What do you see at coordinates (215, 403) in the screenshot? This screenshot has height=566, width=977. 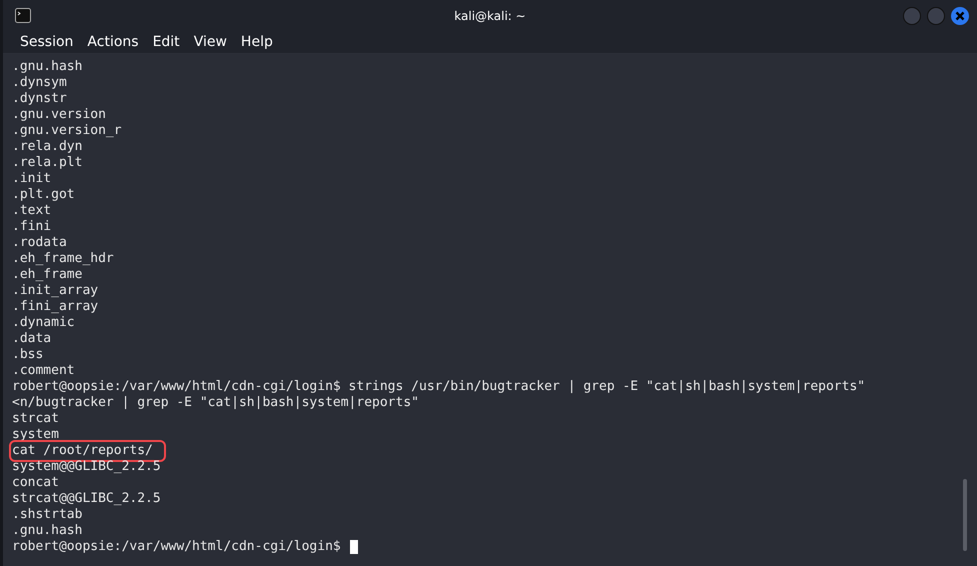 I see `terminal-line: <n/bugtracker | grep -E "cat|sh|bash|system|reports"` at bounding box center [215, 403].